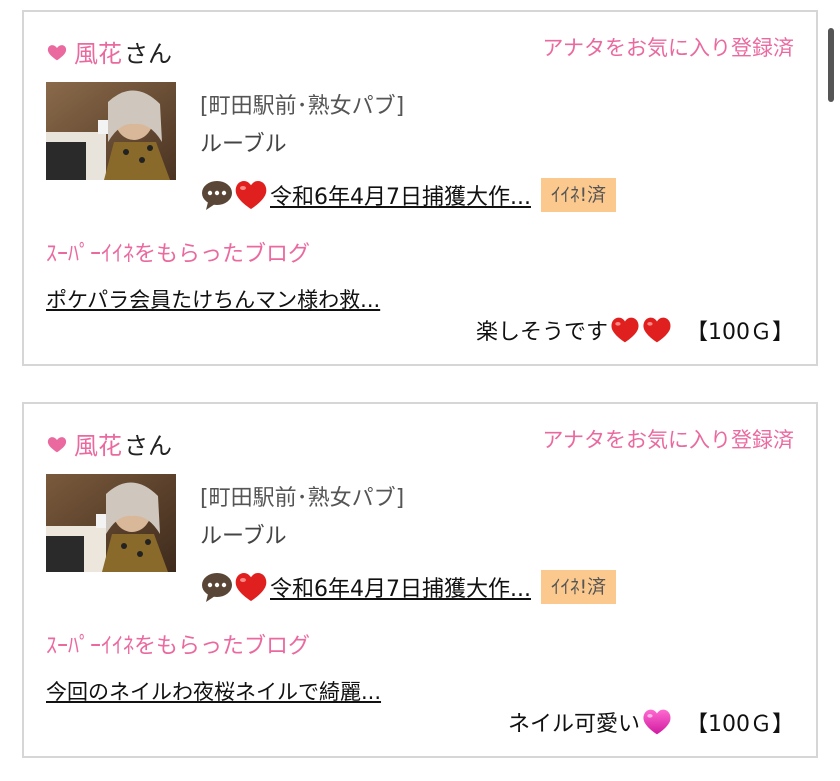 Image resolution: width=840 pixels, height=781 pixels. What do you see at coordinates (573, 724) in the screenshot?
I see `comment-text: ネイル可愛い` at bounding box center [573, 724].